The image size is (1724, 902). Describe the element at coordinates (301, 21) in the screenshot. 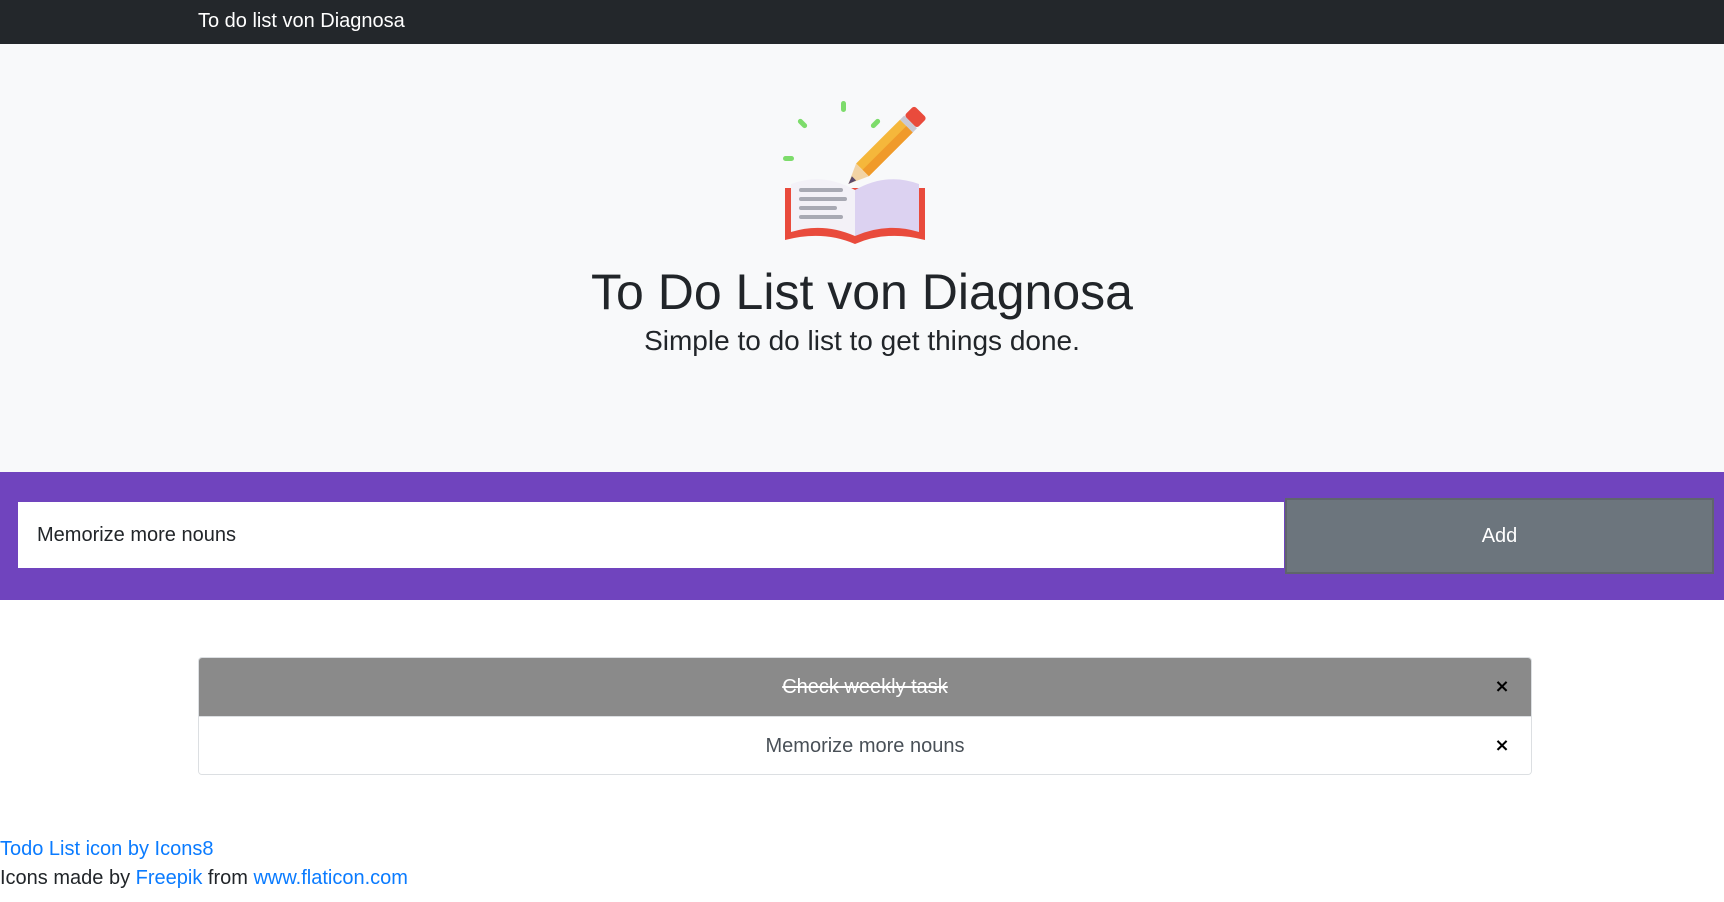

I see `navbar-brand: To do list von Diagnosa` at that location.